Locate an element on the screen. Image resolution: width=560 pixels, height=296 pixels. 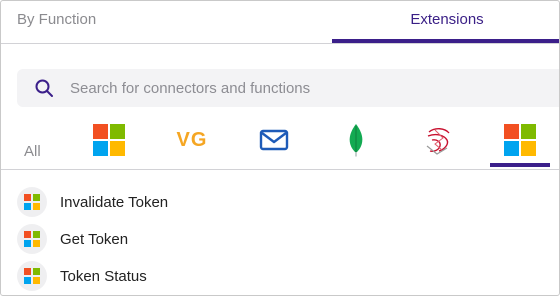
filter-mongodb is located at coordinates (356, 140).